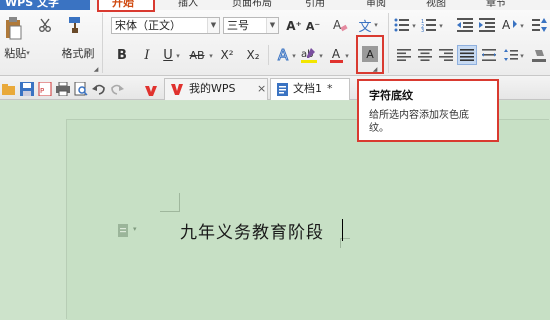 The image size is (550, 320). I want to click on clear-format-icon: A, so click(340, 25).